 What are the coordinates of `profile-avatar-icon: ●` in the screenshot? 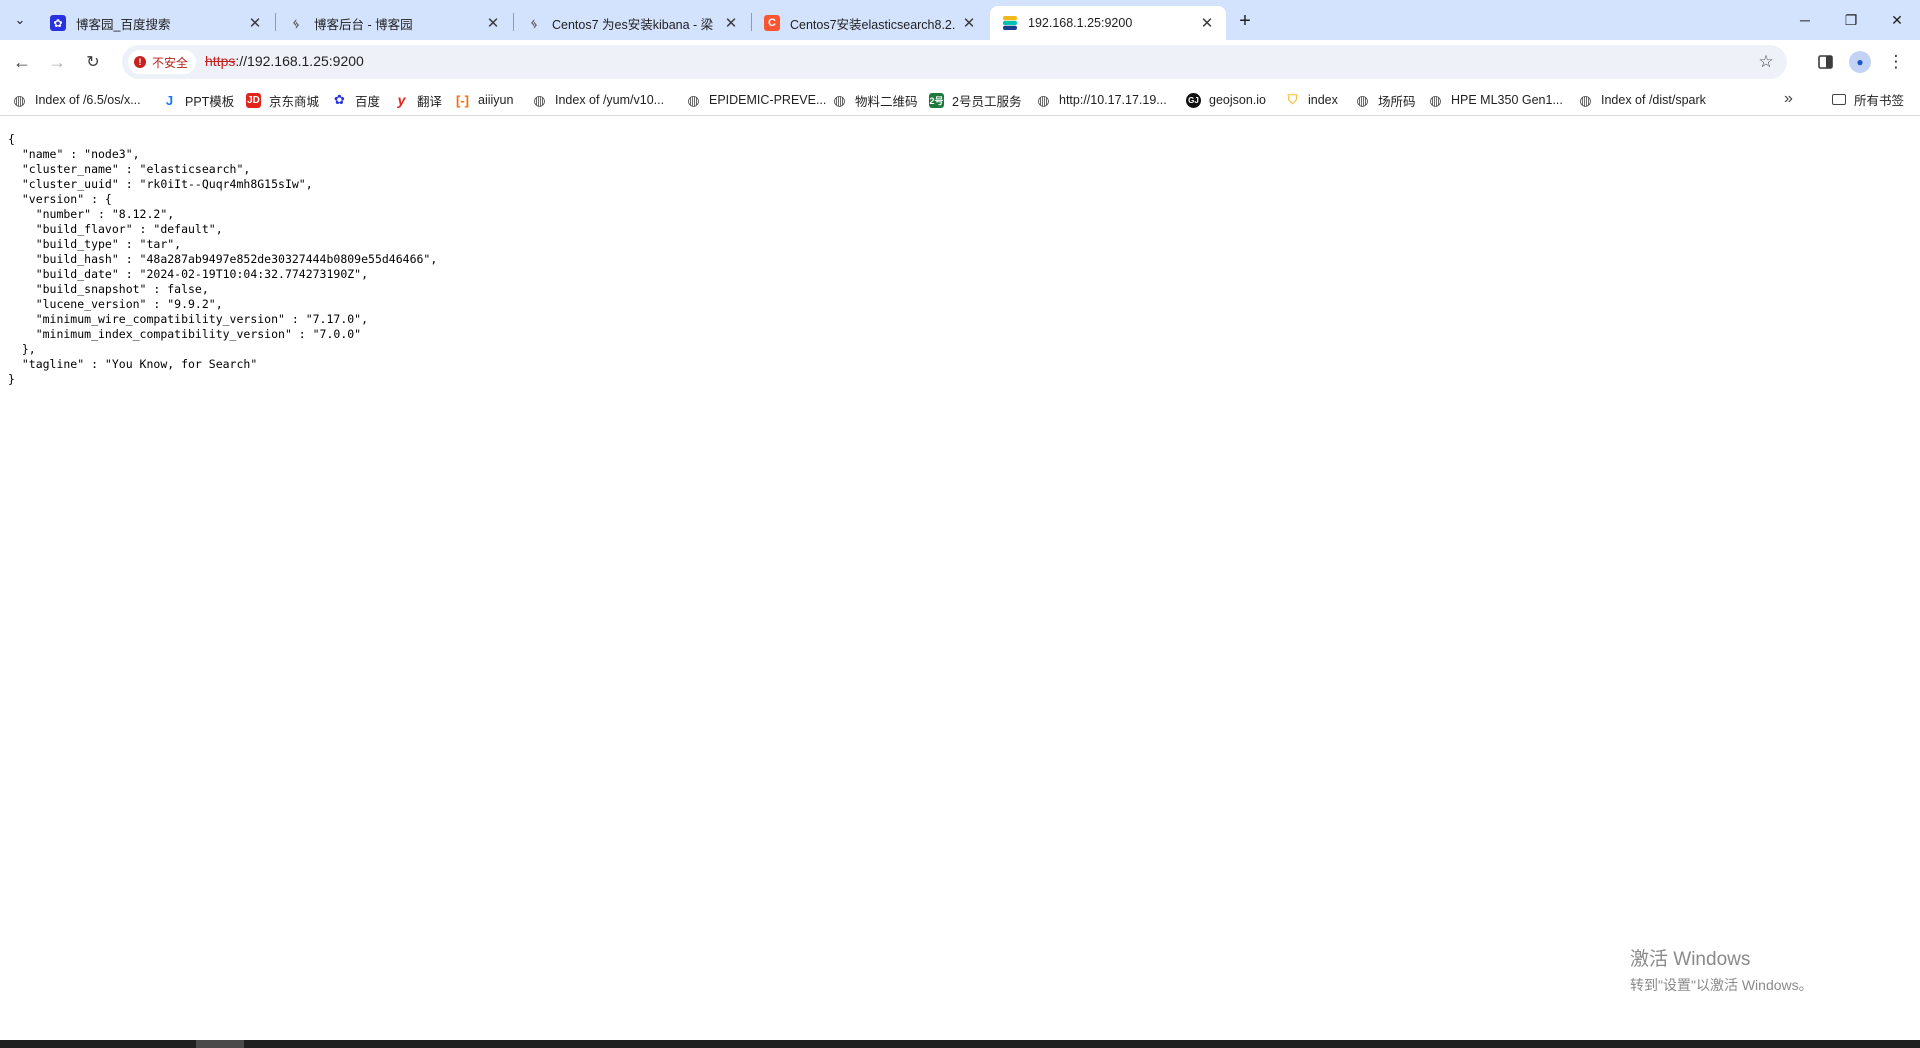 It's located at (1860, 62).